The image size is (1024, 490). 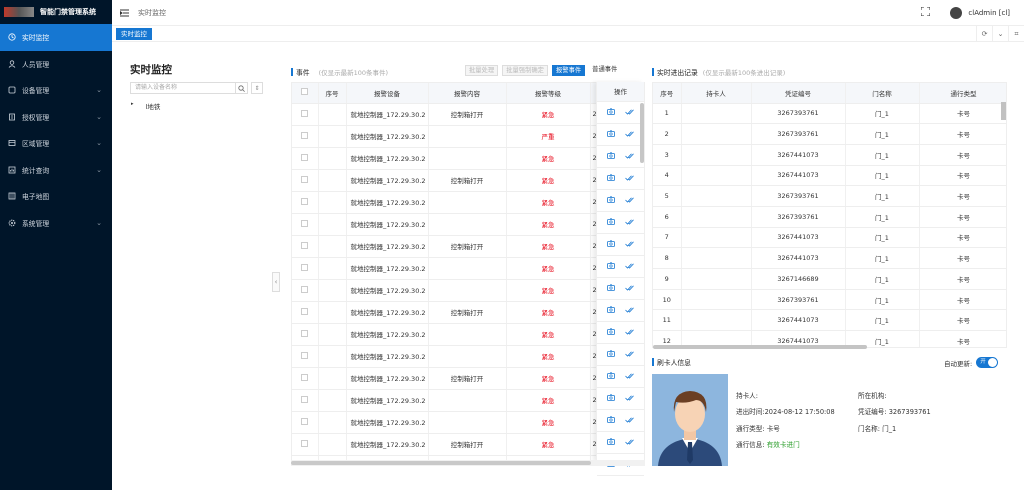 I want to click on sidebar-item-map: 电子地图, so click(x=56, y=196).